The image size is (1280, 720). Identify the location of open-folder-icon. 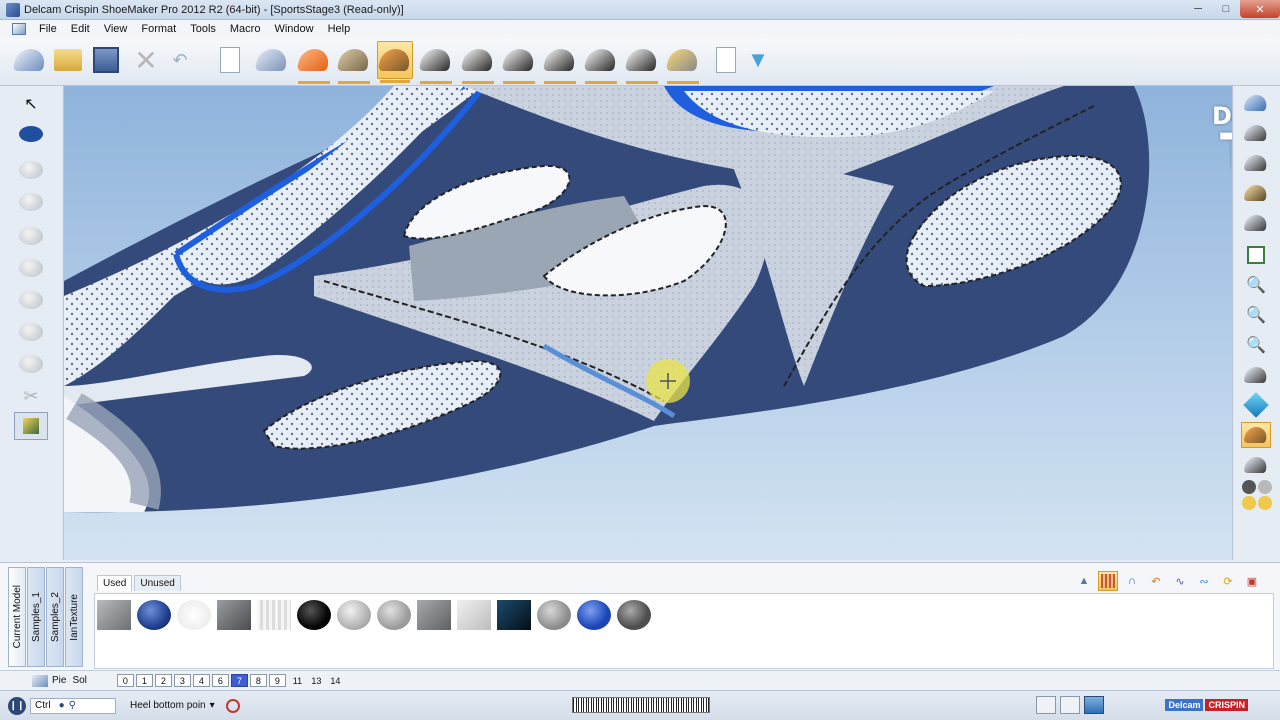
(68, 60).